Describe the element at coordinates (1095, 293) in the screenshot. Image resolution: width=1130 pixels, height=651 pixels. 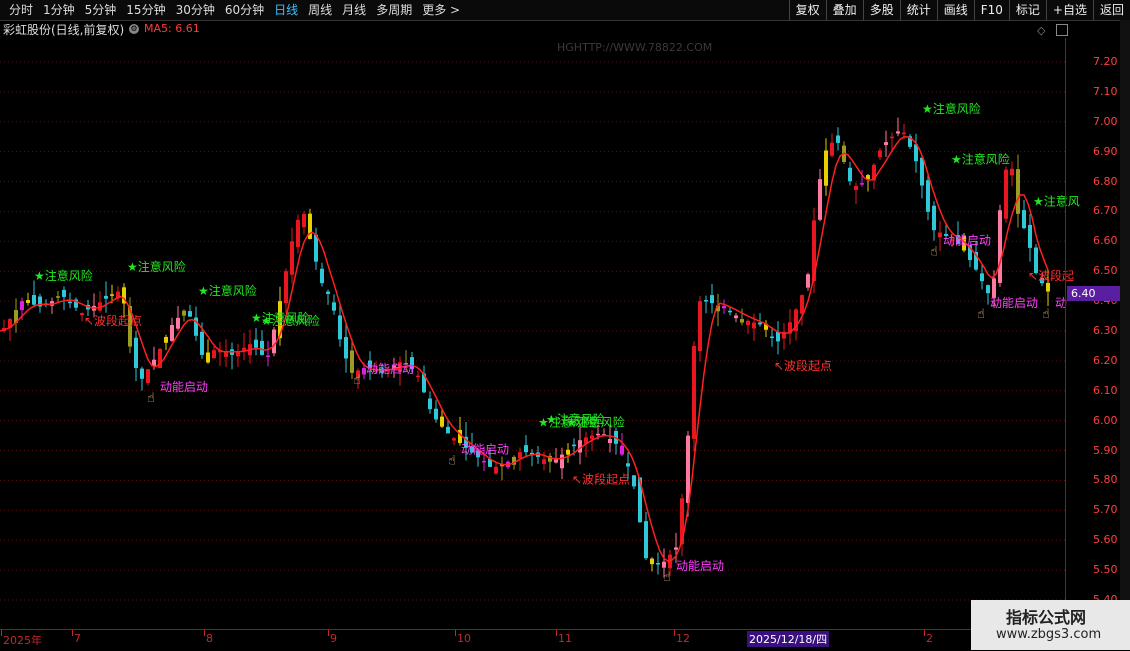
I see `current-price-tag: 6.40` at that location.